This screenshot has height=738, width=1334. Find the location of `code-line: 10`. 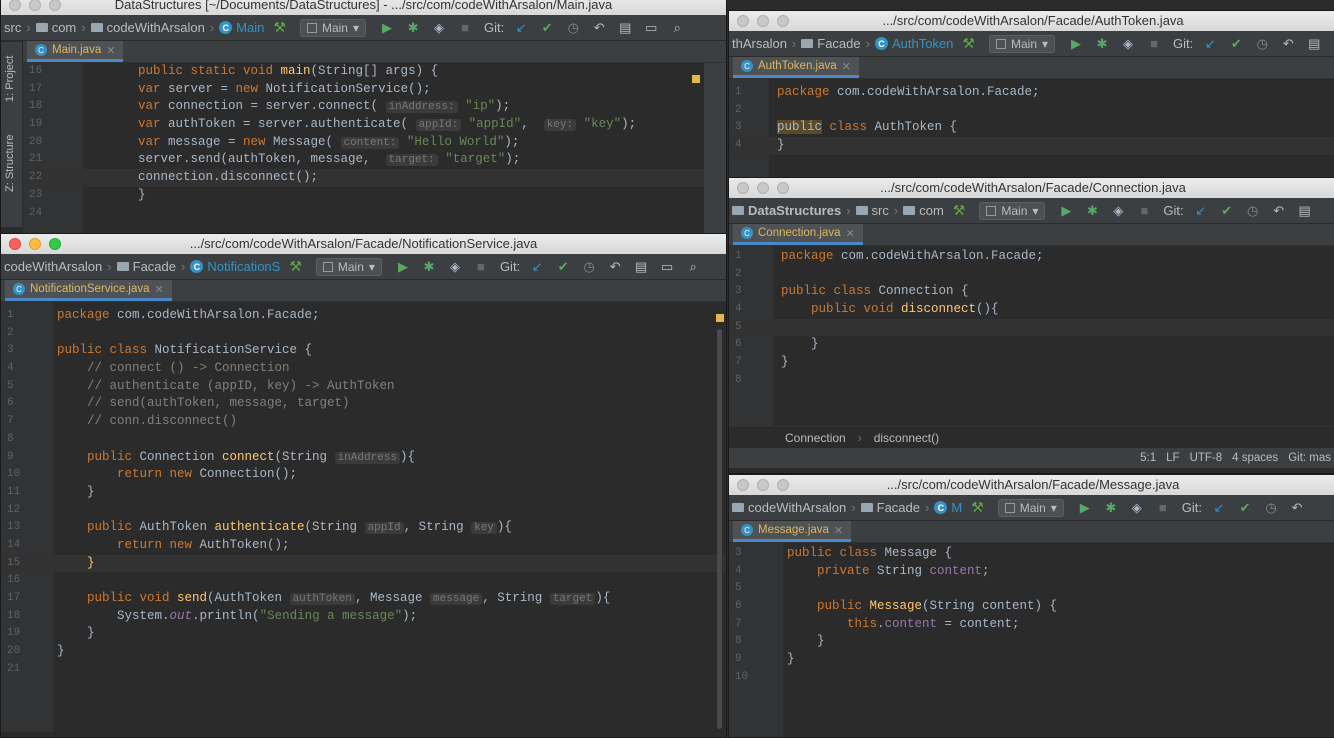

code-line: 10 is located at coordinates (1031, 678).